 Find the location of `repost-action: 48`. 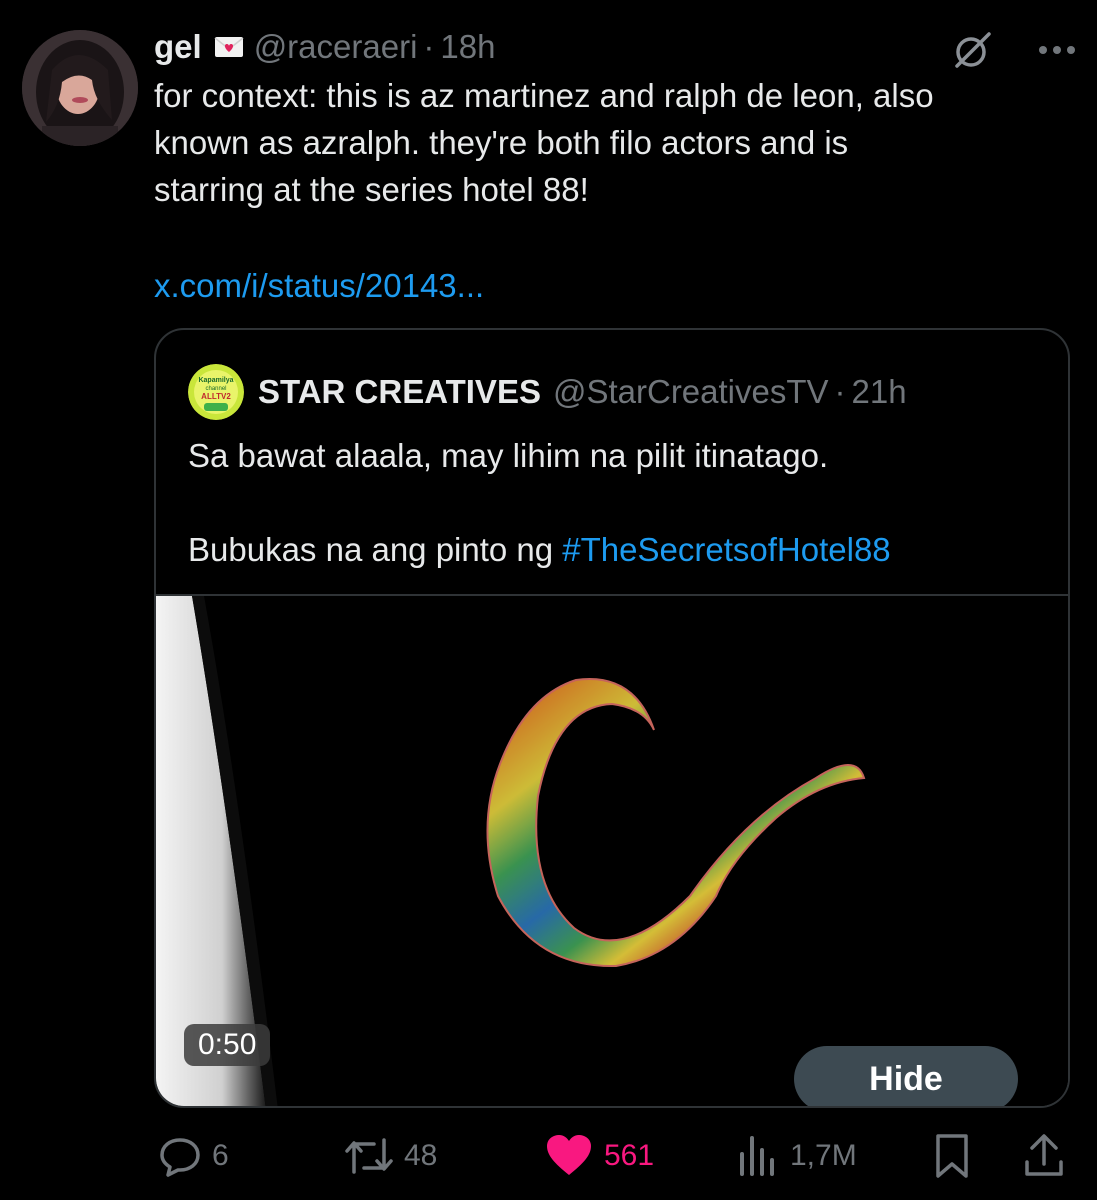

repost-action: 48 is located at coordinates (390, 1156).